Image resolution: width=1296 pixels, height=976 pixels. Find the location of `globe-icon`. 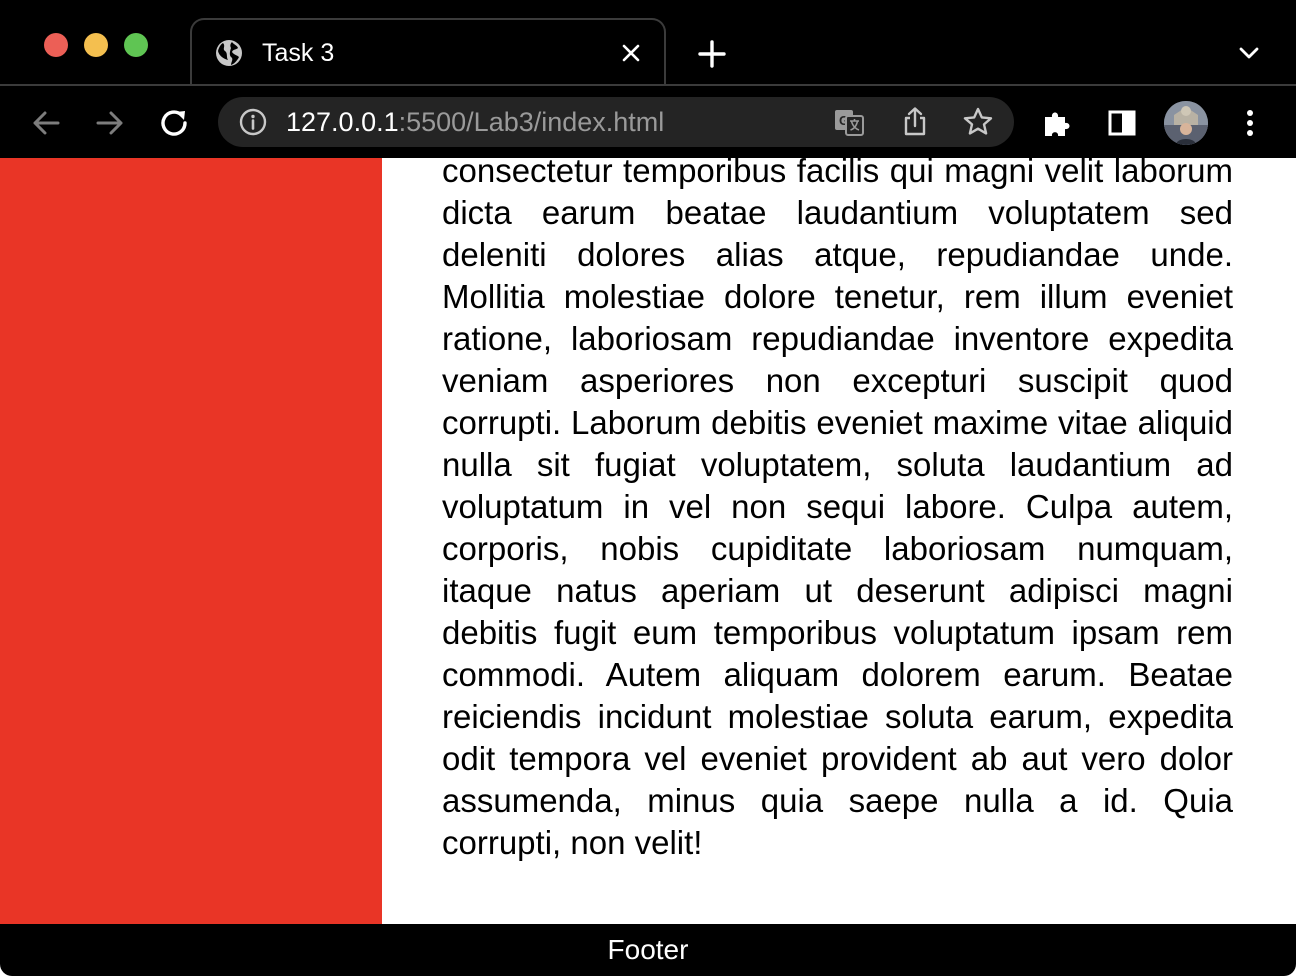

globe-icon is located at coordinates (229, 53).